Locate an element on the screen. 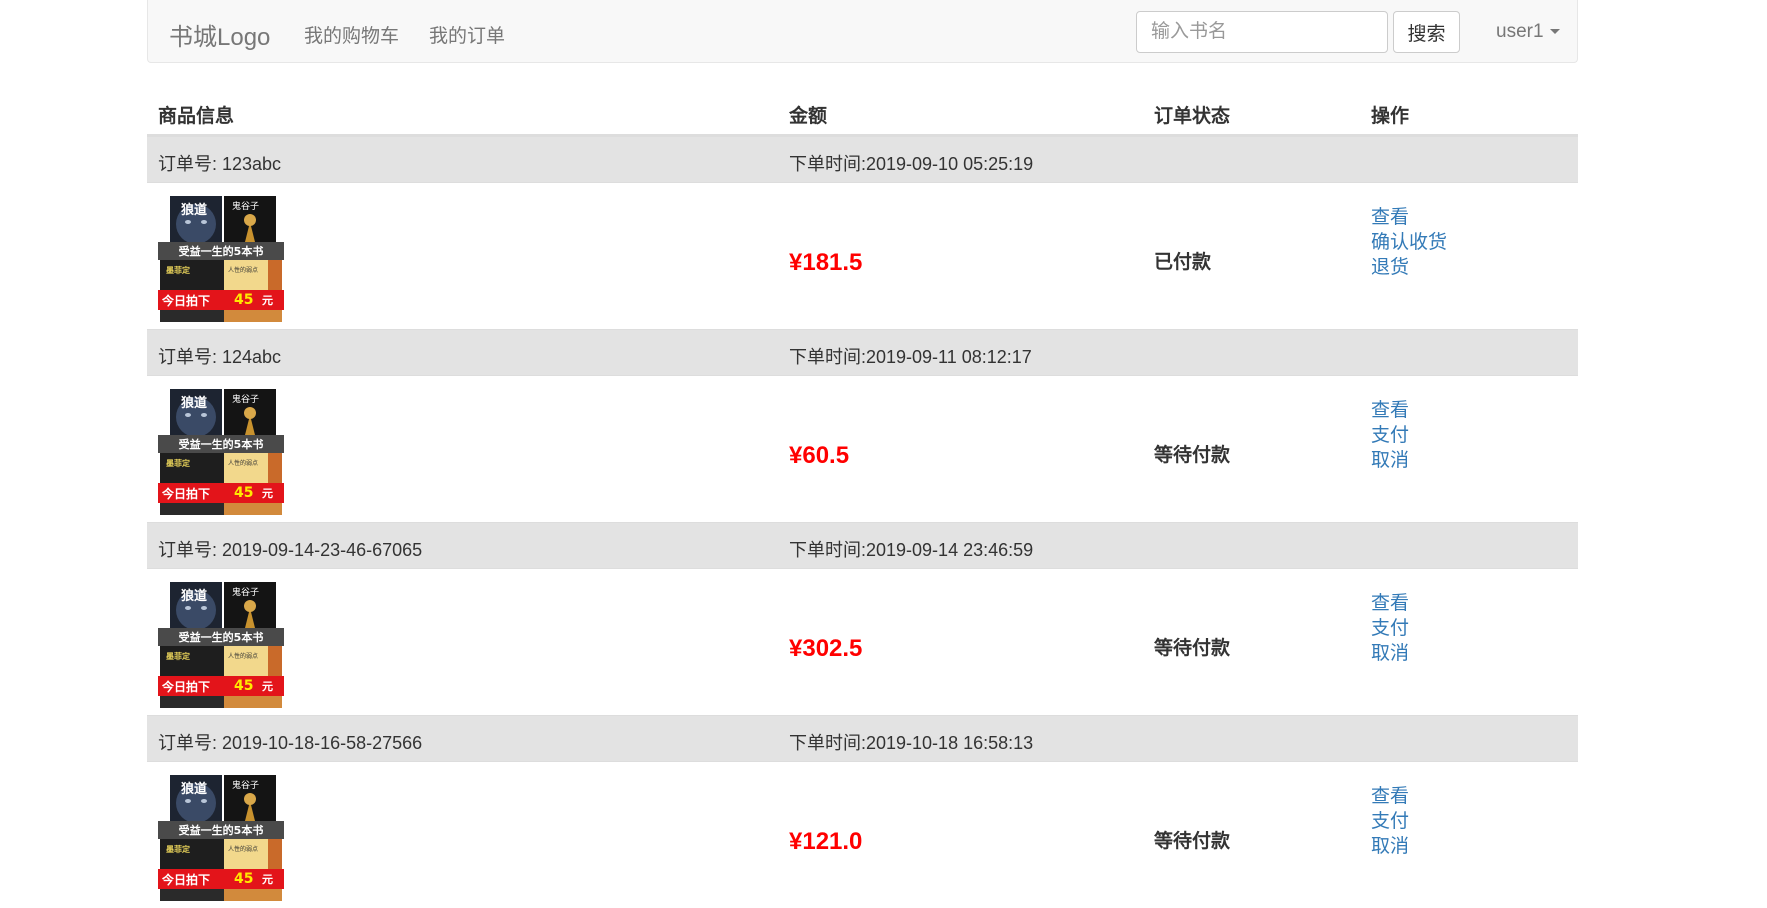 This screenshot has height=908, width=1767. nav-link-cart: 我的购物车 is located at coordinates (351, 34).